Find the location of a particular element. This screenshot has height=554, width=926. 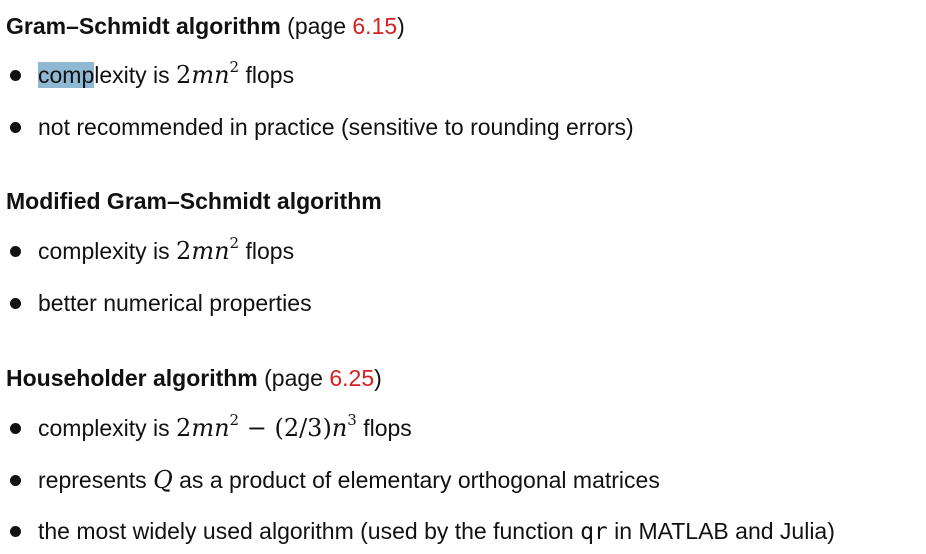

section-heading-gram-schmidt: Gram–Schmidt algorithm (page 6.15) is located at coordinates (205, 26).